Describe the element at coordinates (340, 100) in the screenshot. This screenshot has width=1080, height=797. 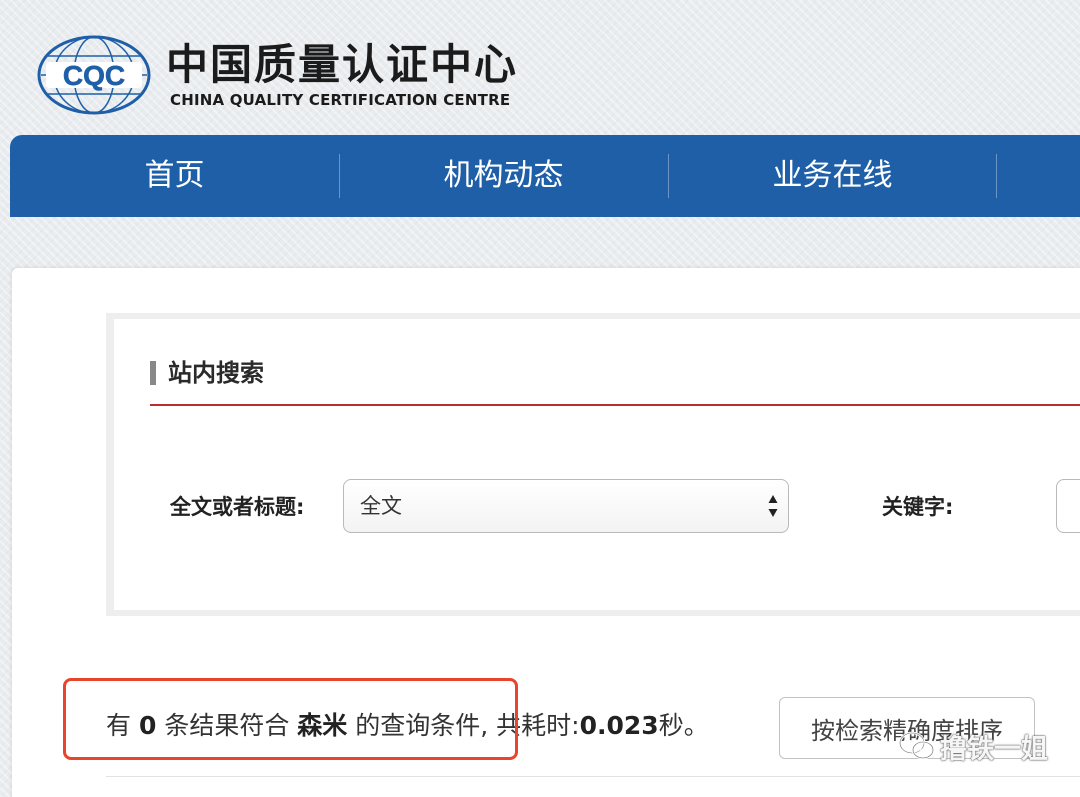
I see `site-subtitle: CHINA QUALITY CERTIFICATION CENTRE` at that location.